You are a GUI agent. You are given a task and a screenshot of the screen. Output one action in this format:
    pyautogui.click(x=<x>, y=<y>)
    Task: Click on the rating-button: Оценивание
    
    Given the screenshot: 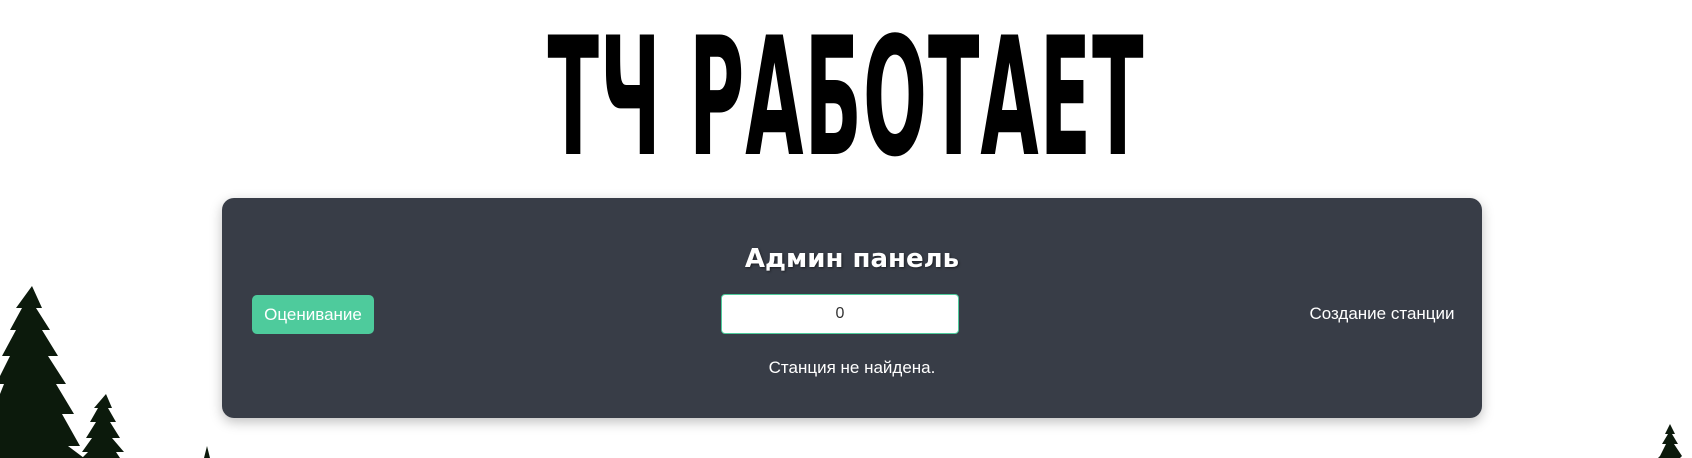 What is the action you would take?
    pyautogui.click(x=313, y=314)
    